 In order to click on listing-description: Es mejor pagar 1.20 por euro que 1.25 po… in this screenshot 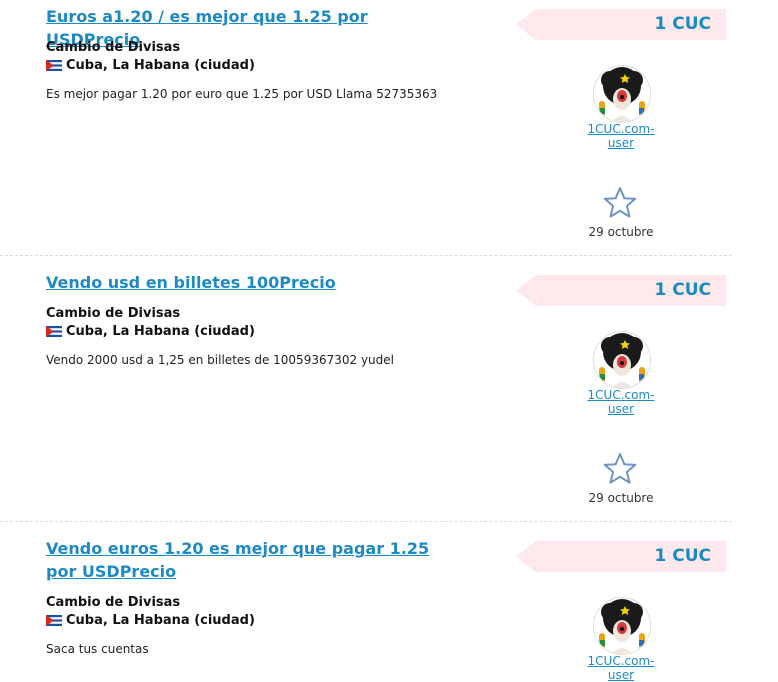, I will do `click(242, 94)`.